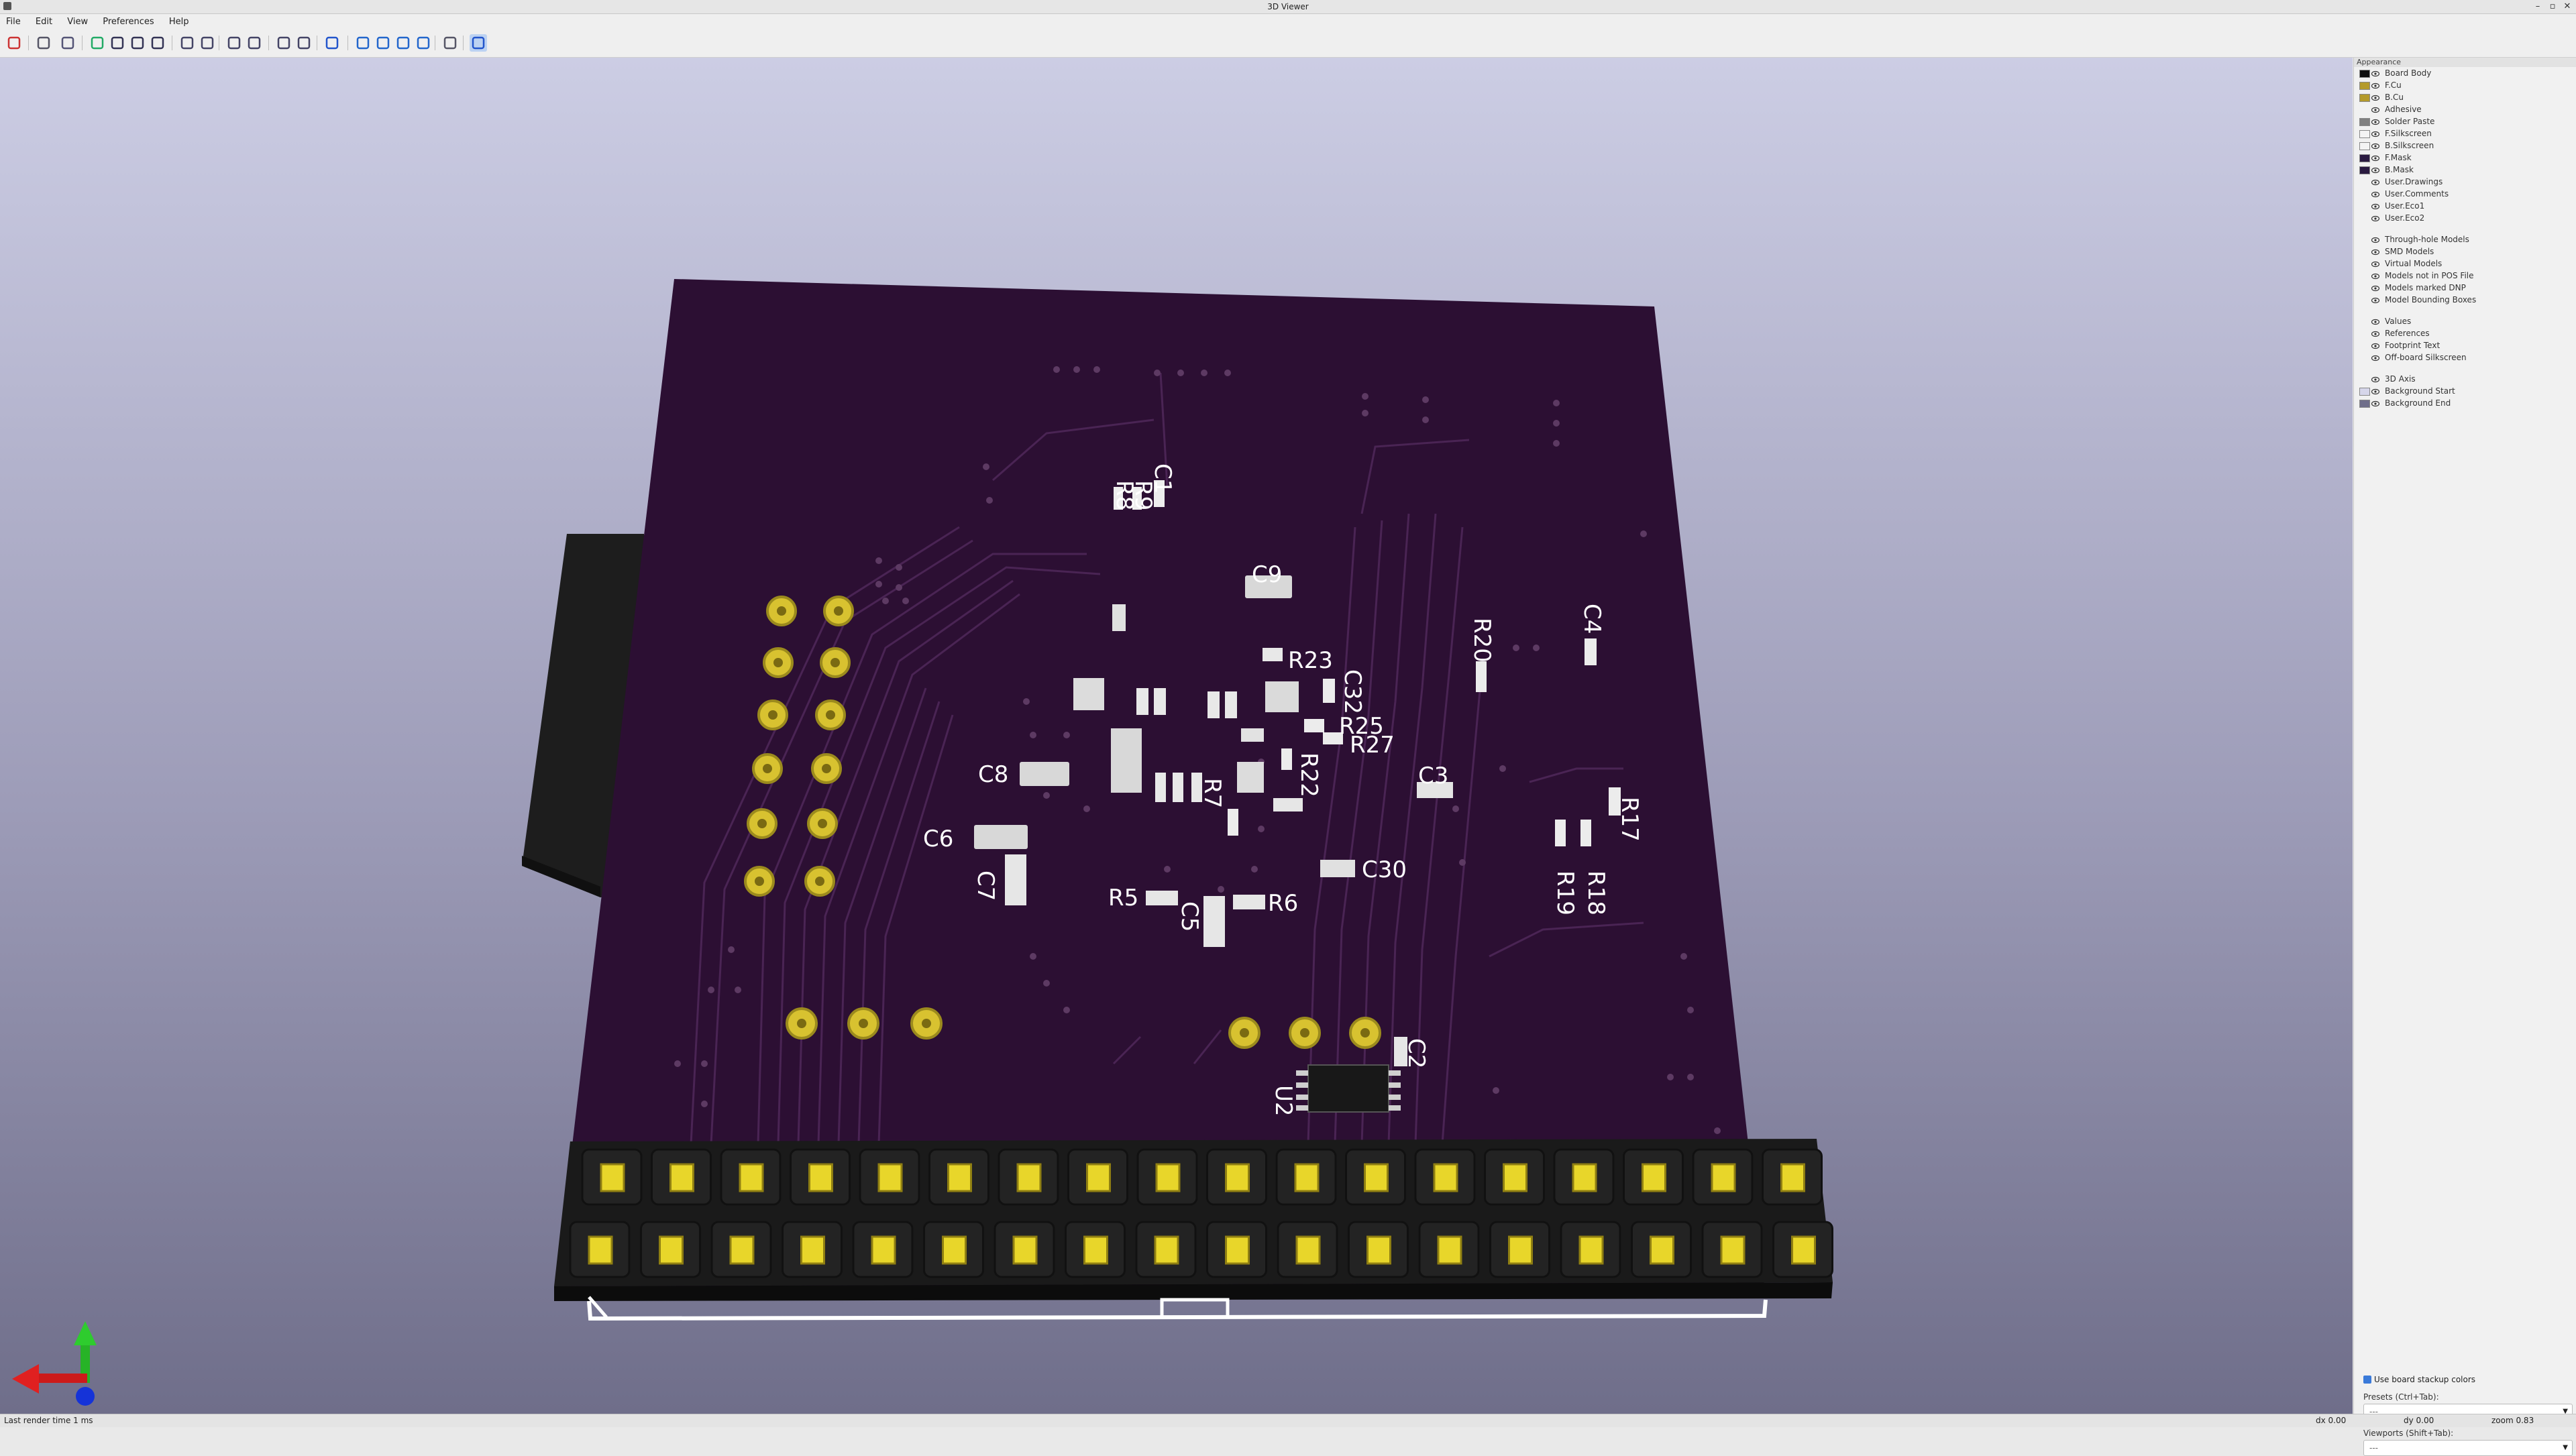 This screenshot has width=2576, height=1456. What do you see at coordinates (2465, 73) in the screenshot?
I see `layer-row: Board Body` at bounding box center [2465, 73].